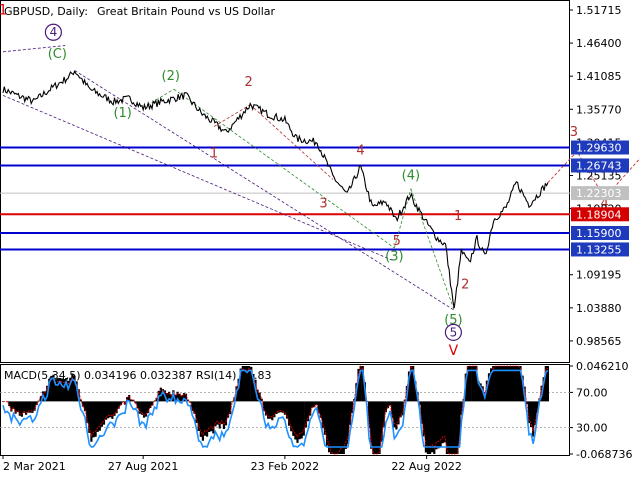 The height and width of the screenshot is (484, 640). What do you see at coordinates (599, 148) in the screenshot?
I see `level-price-label-0: 1.29630` at bounding box center [599, 148].